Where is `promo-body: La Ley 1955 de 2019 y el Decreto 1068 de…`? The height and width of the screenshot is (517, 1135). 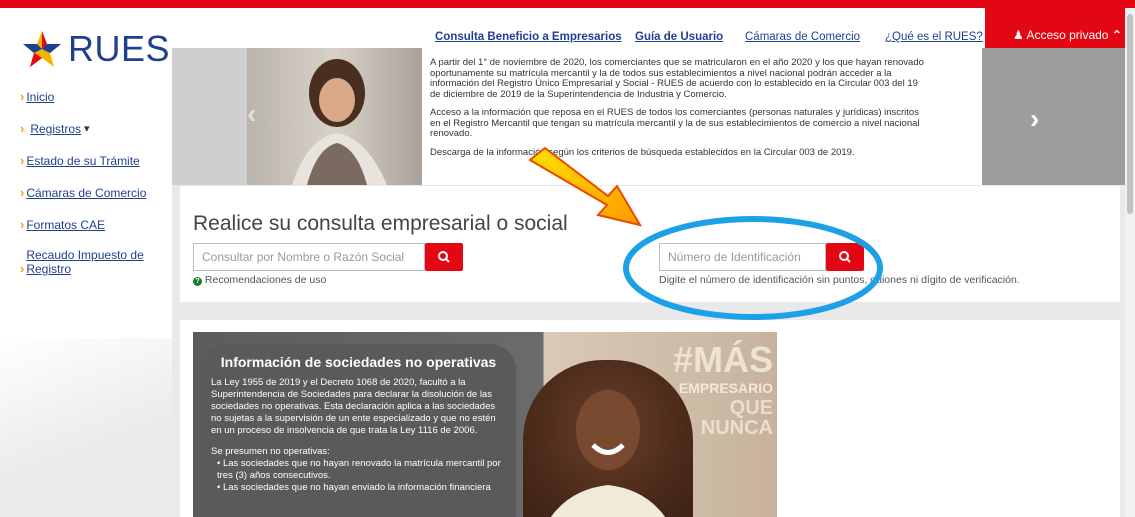
promo-body: La Ley 1955 de 2019 y el Decreto 1068 de… is located at coordinates (358, 435).